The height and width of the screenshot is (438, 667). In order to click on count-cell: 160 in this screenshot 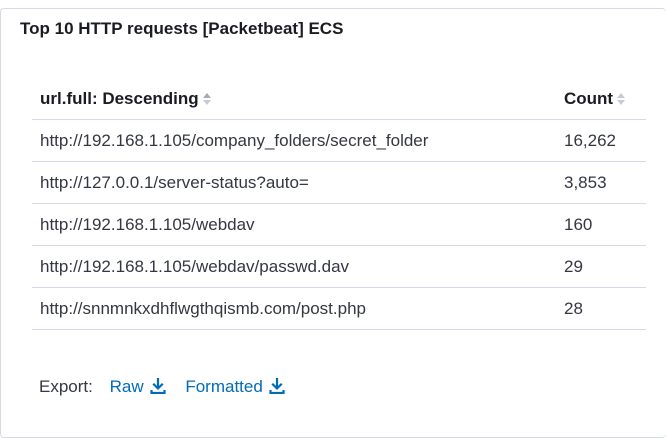, I will do `click(601, 224)`.